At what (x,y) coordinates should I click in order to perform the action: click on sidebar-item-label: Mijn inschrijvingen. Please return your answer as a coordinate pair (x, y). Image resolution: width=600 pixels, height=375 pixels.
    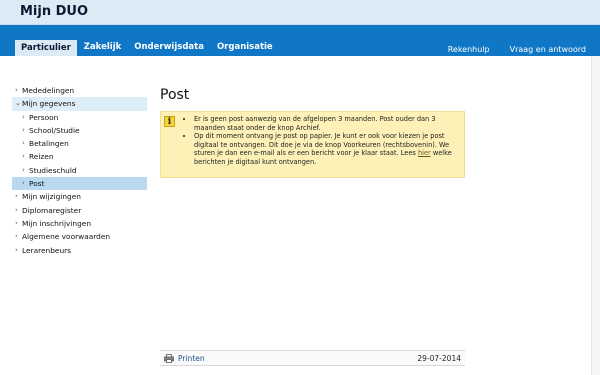
    Looking at the image, I should click on (57, 223).